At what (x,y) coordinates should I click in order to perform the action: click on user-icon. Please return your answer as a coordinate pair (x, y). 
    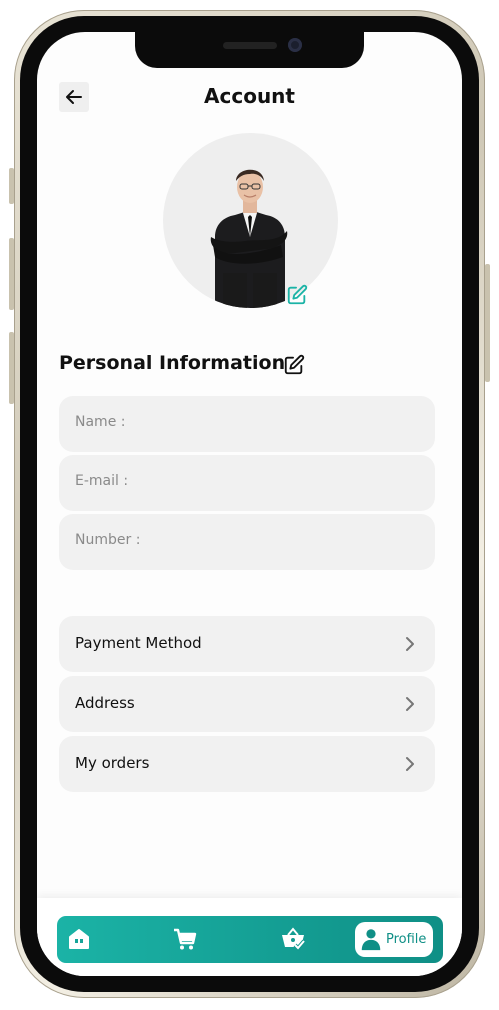
    Looking at the image, I should click on (371, 940).